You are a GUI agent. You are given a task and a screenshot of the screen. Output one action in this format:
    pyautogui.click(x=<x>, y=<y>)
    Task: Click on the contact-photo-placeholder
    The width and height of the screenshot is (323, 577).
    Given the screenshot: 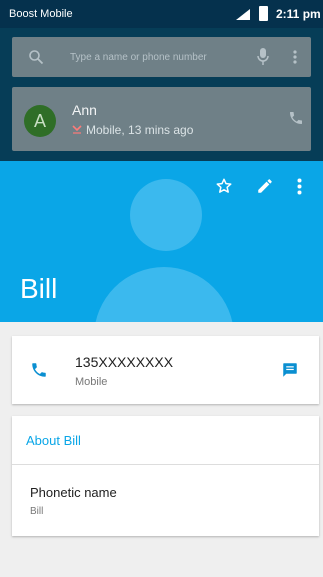 What is the action you would take?
    pyautogui.click(x=166, y=215)
    